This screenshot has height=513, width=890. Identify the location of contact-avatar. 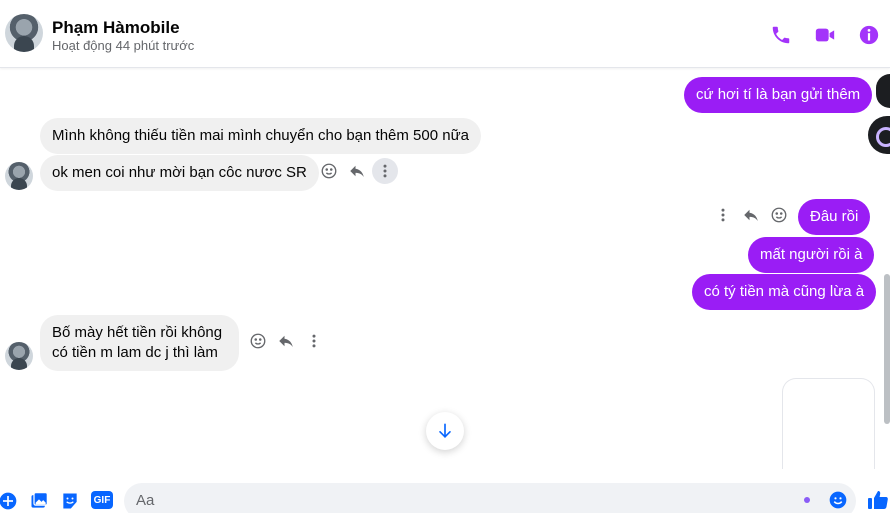
(24, 33).